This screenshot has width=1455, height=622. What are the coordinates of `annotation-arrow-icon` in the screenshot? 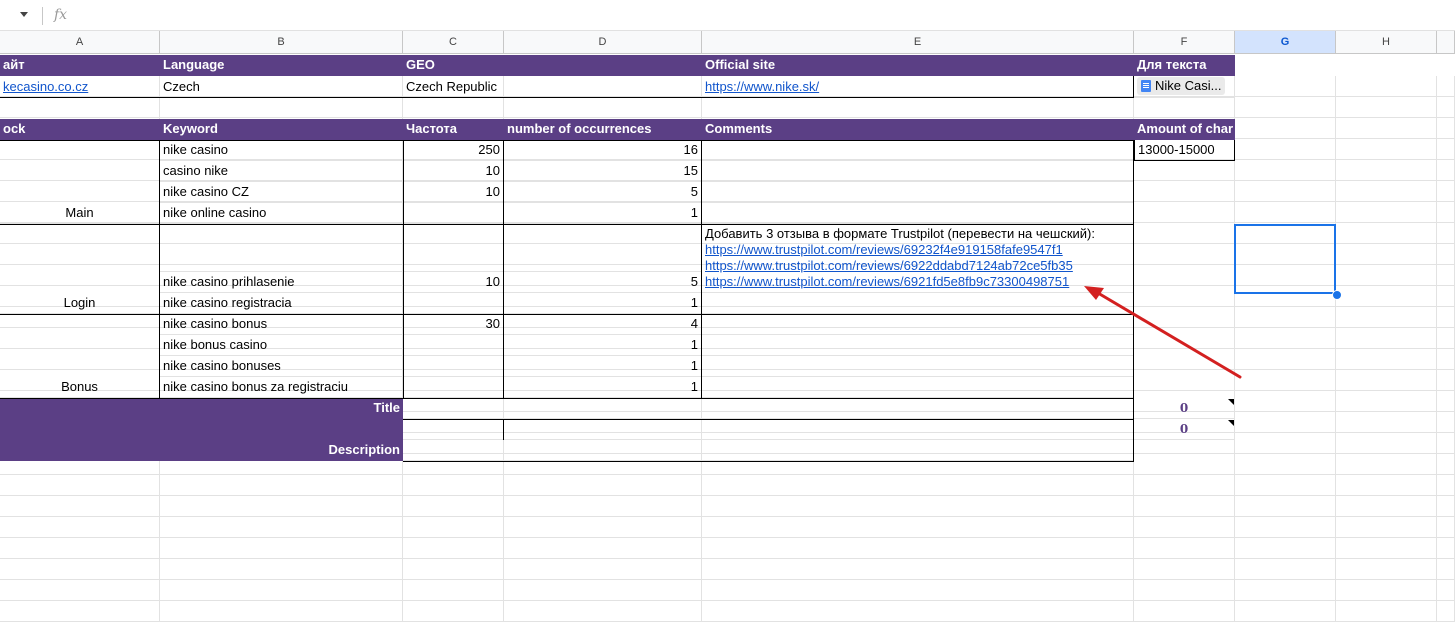 It's located at (1163, 332).